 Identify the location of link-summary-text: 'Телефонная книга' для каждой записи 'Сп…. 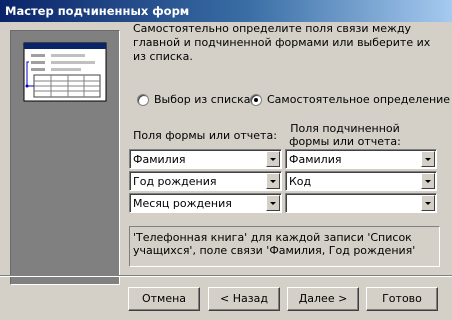
(284, 246).